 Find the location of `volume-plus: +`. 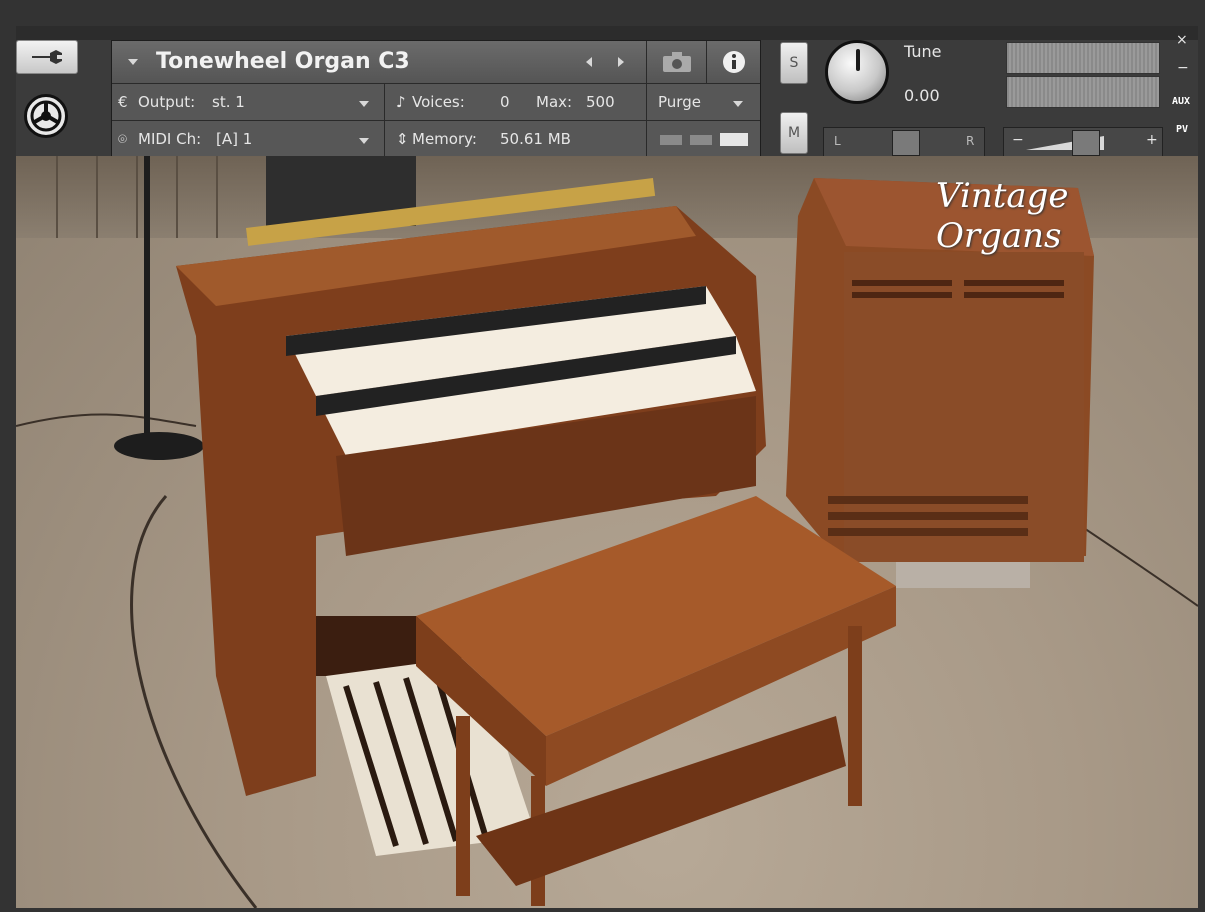

volume-plus: + is located at coordinates (1152, 140).